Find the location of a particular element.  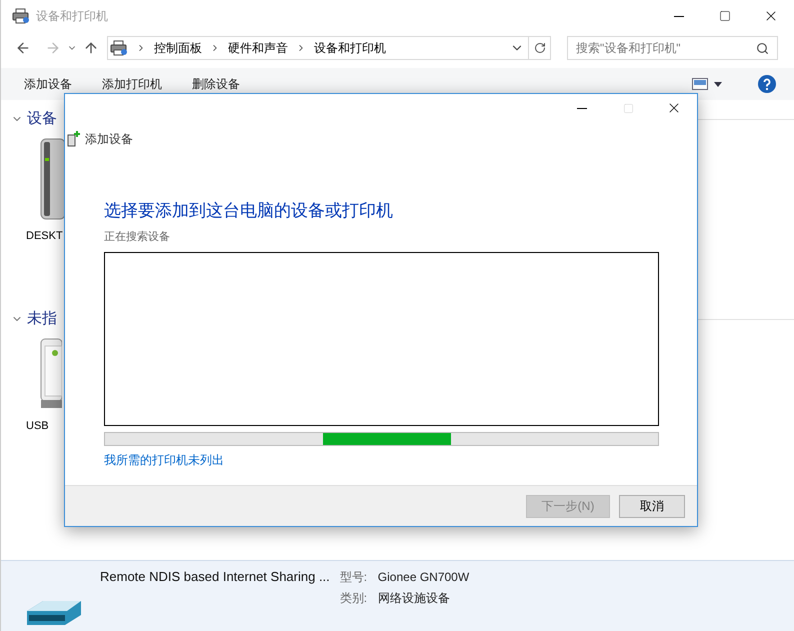

search-field: 搜索"设备和打印机" is located at coordinates (672, 48).